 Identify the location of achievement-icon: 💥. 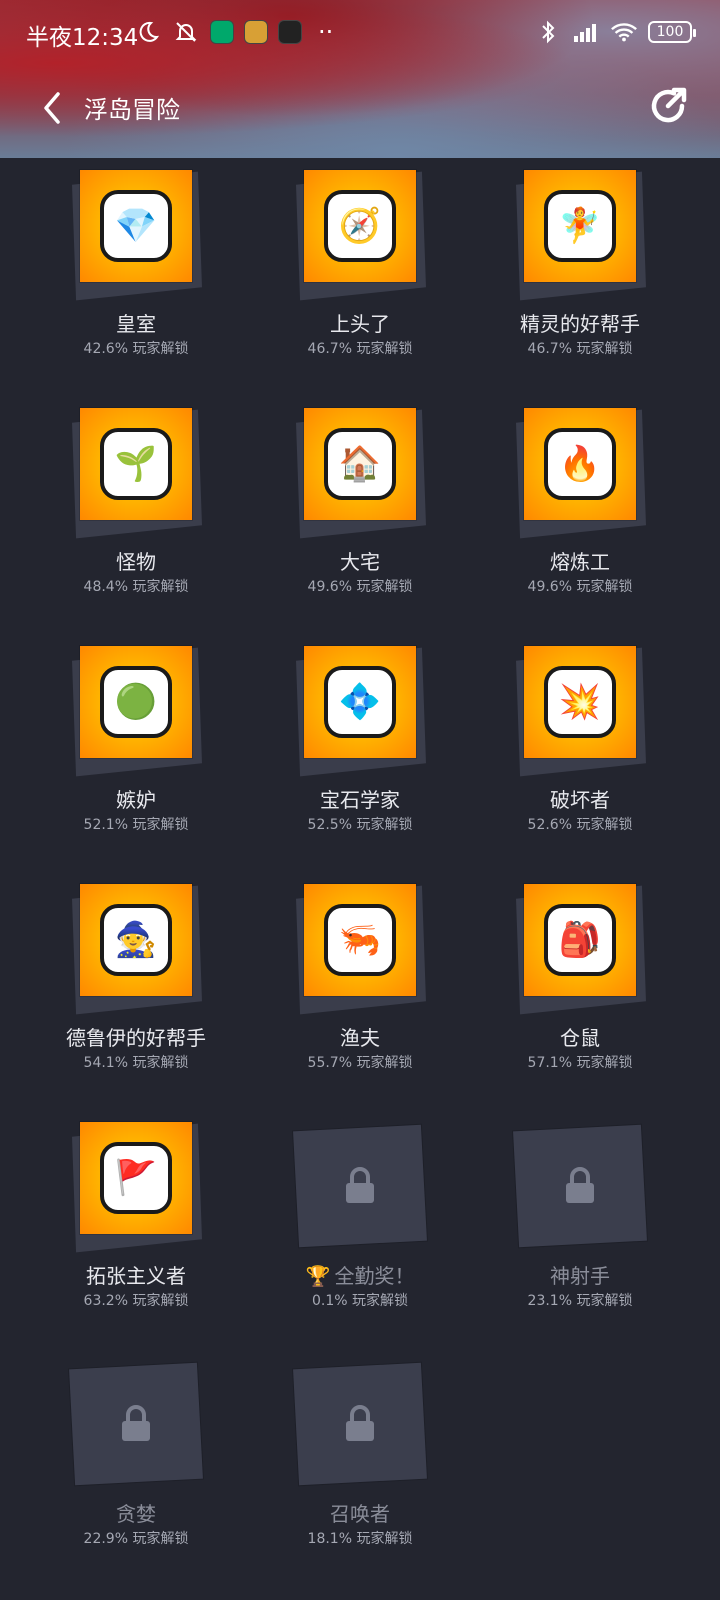
(580, 702).